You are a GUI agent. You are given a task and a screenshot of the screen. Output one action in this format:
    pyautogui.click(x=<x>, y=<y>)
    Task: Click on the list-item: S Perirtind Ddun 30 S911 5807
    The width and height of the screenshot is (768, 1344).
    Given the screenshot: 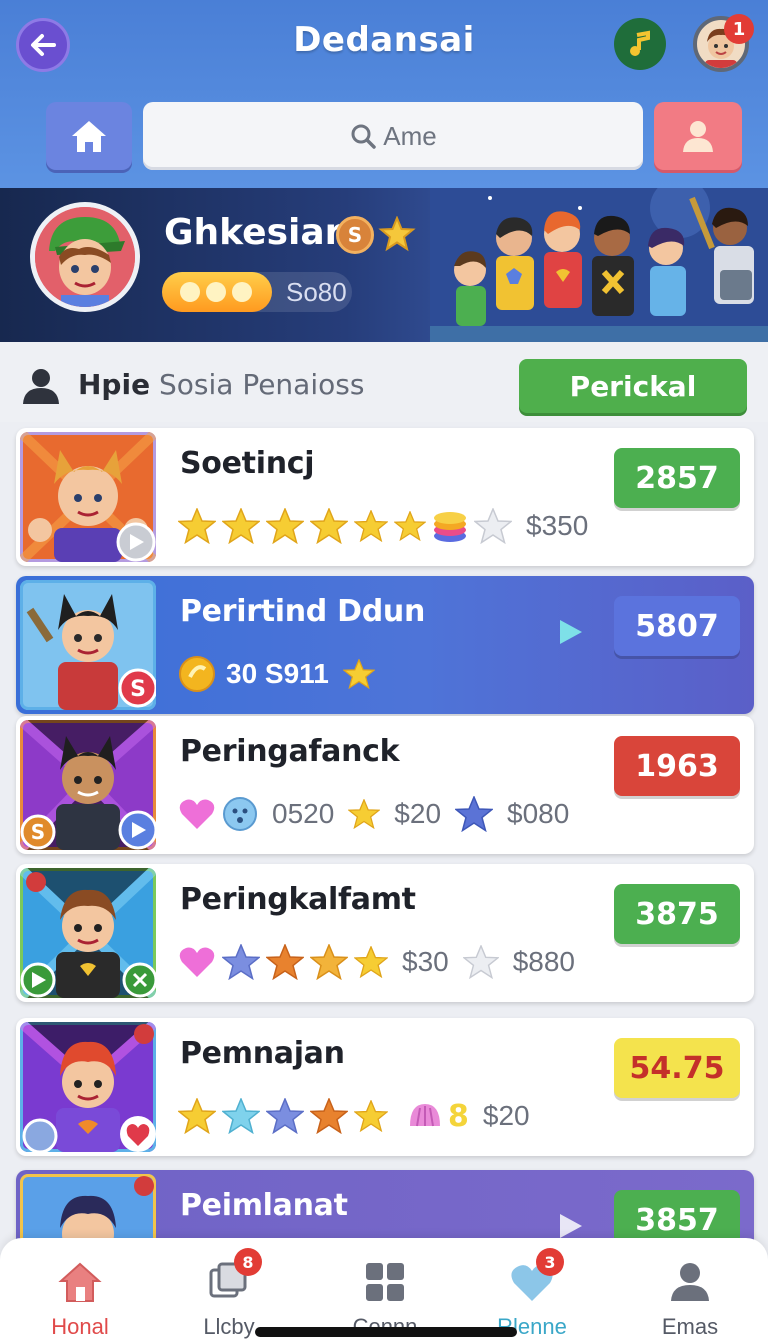 What is the action you would take?
    pyautogui.click(x=385, y=645)
    